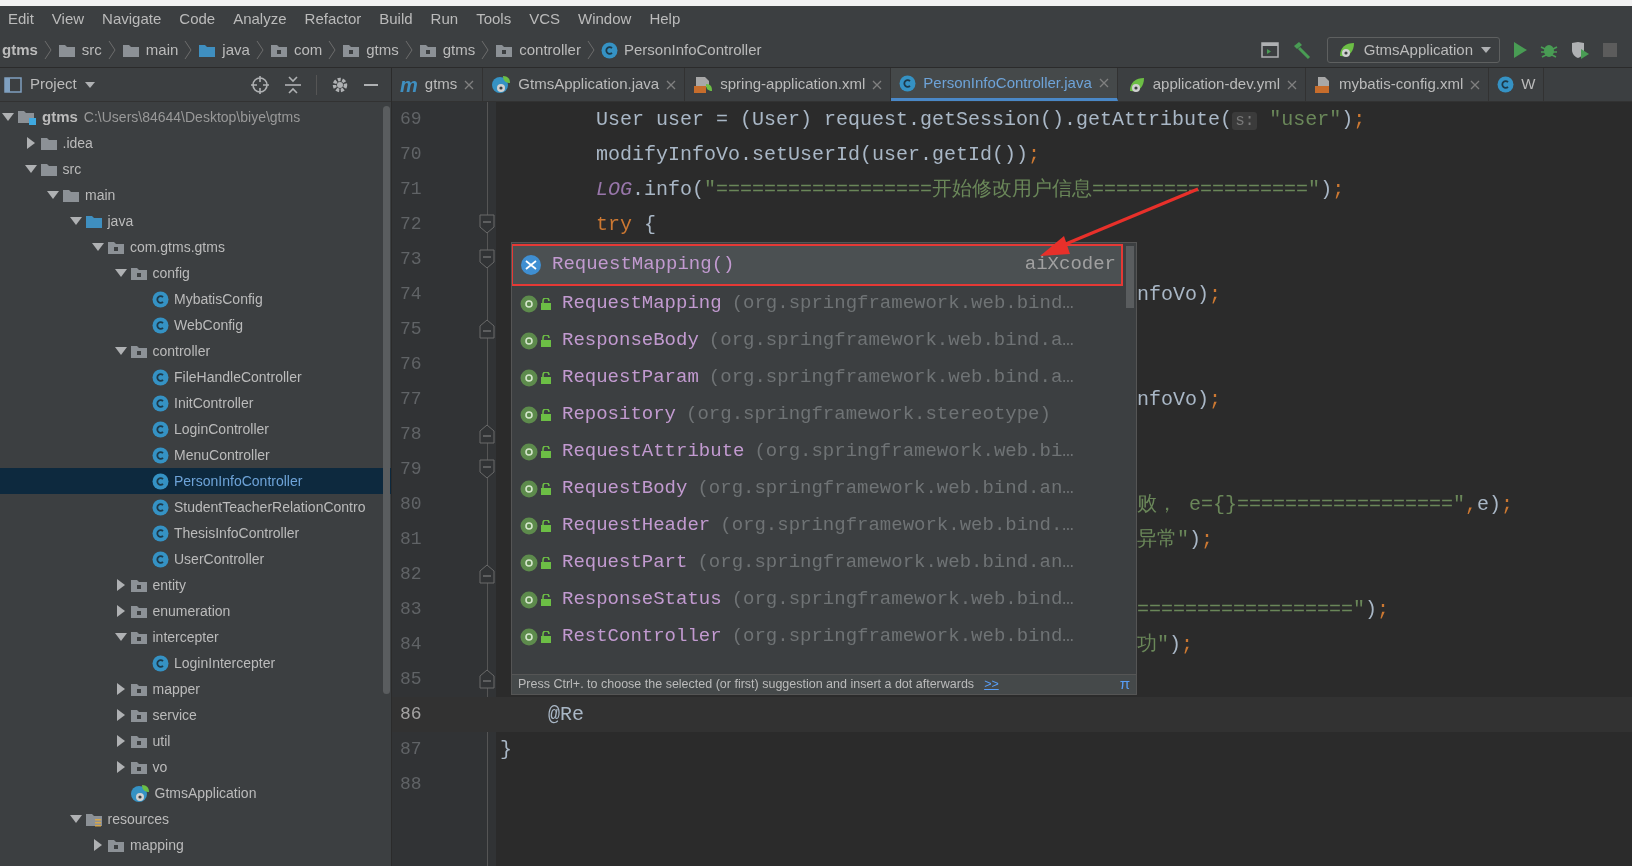 This screenshot has height=866, width=1632. What do you see at coordinates (1004, 84) in the screenshot?
I see `editor-tab: PersonInfoController.java` at bounding box center [1004, 84].